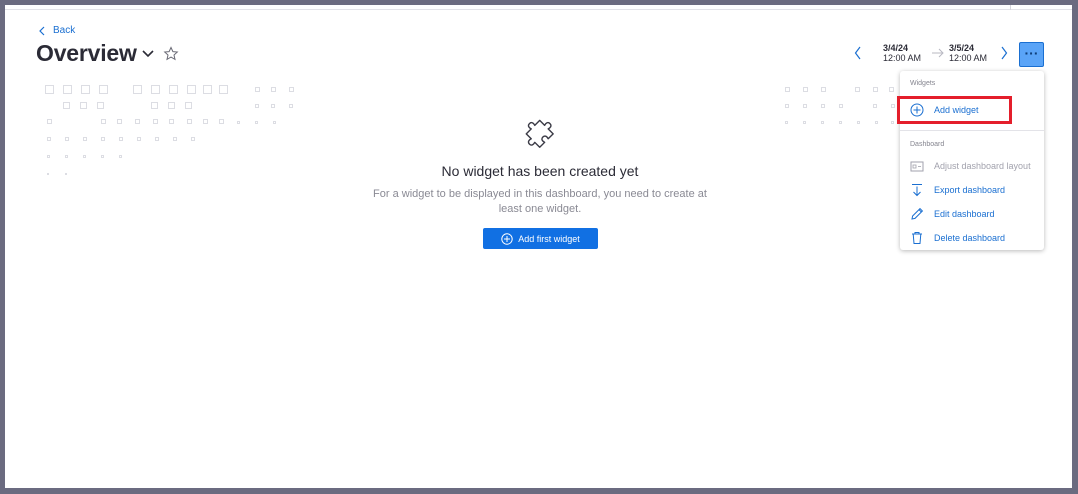 The image size is (1078, 494). I want to click on timeframe-prev-button, so click(858, 53).